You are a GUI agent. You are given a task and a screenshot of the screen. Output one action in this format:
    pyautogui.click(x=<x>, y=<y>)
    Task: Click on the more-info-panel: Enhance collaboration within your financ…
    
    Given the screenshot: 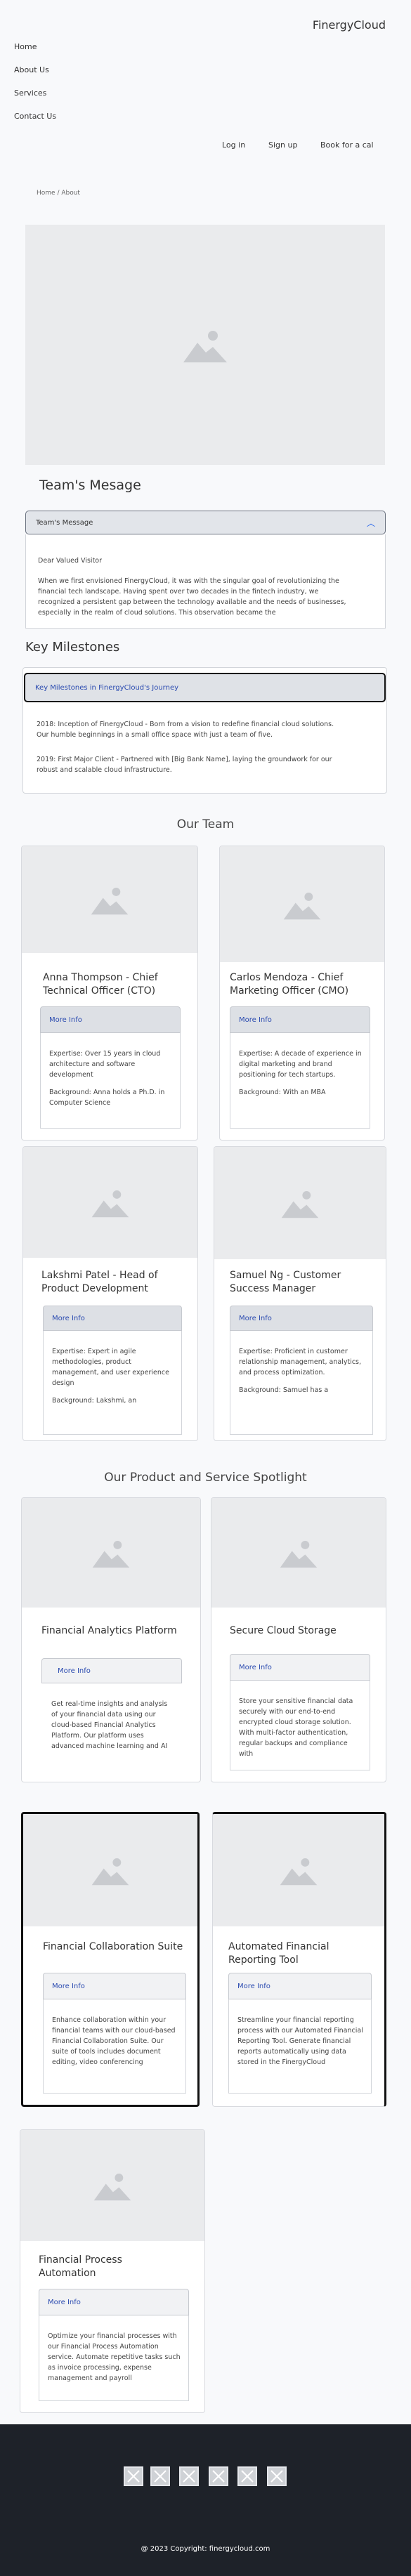 What is the action you would take?
    pyautogui.click(x=114, y=2046)
    